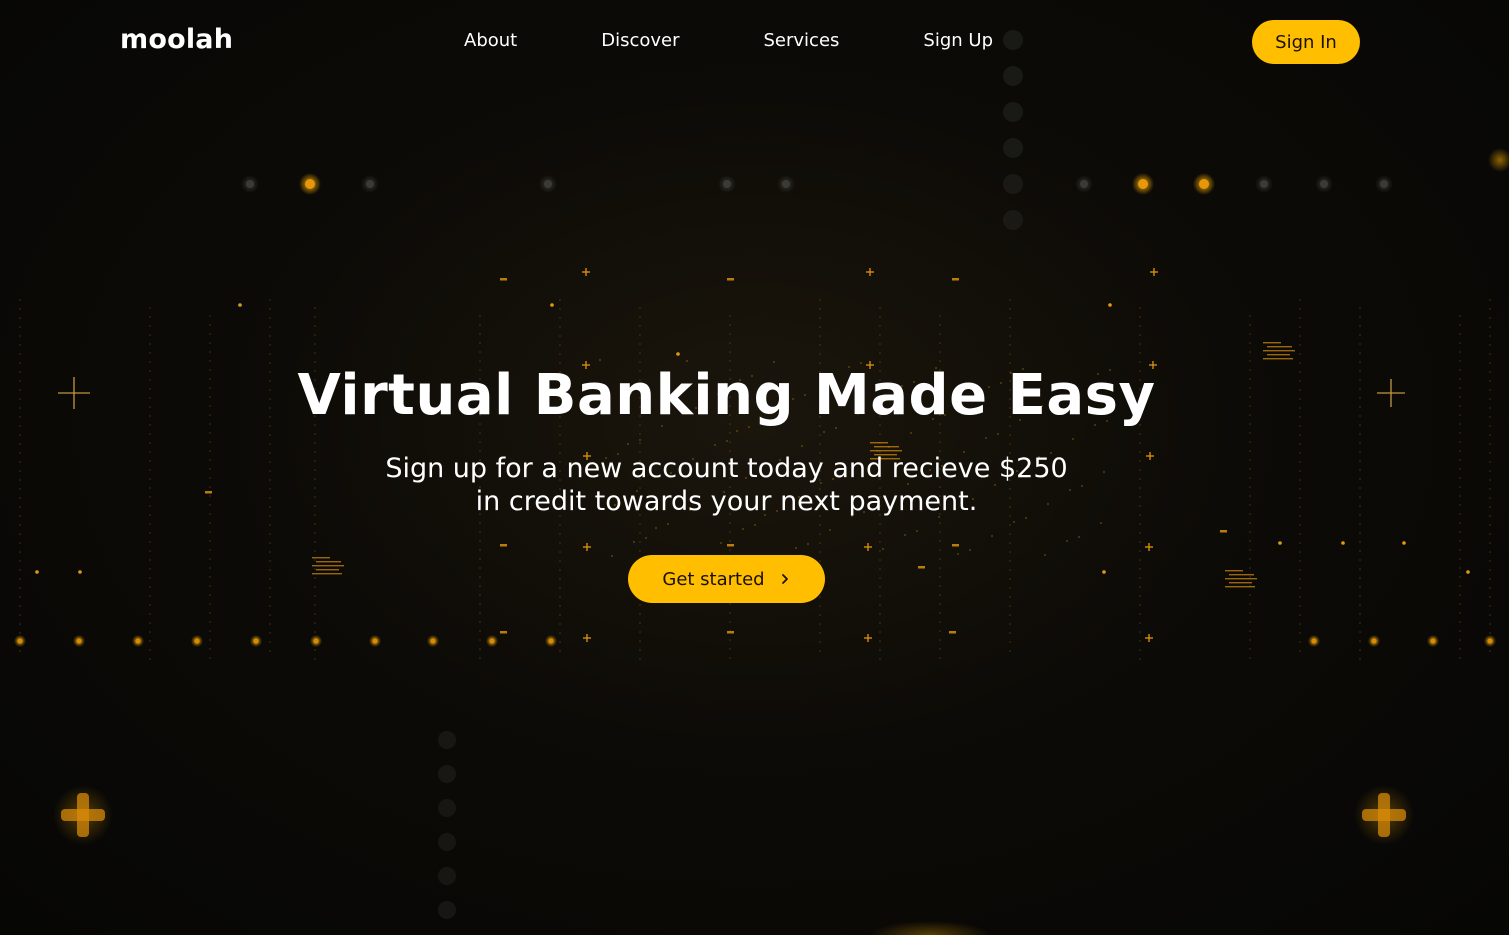 Image resolution: width=1509 pixels, height=935 pixels. Describe the element at coordinates (726, 395) in the screenshot. I see `hero-title: Virtual Banking Made Easy` at that location.